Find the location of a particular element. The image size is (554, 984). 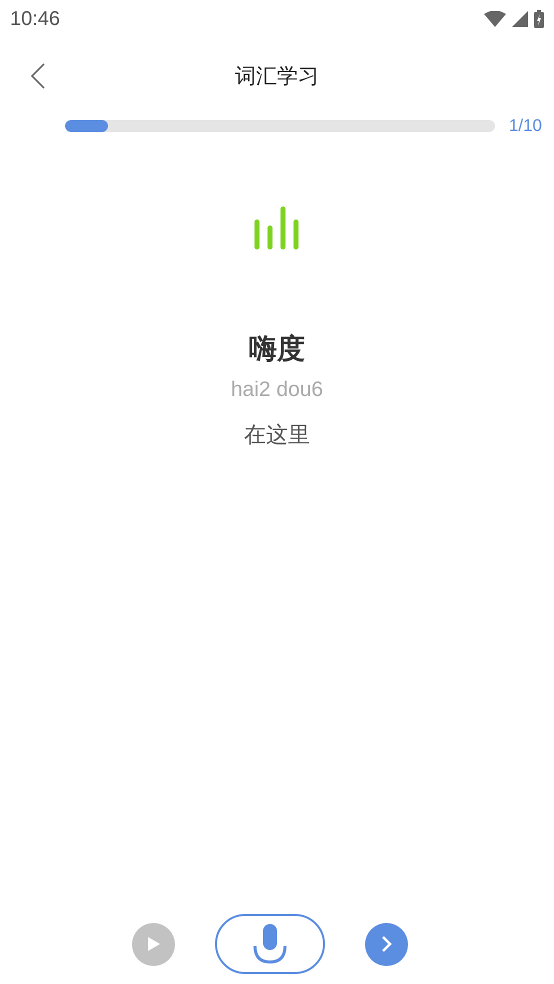

signal-icon is located at coordinates (520, 19).